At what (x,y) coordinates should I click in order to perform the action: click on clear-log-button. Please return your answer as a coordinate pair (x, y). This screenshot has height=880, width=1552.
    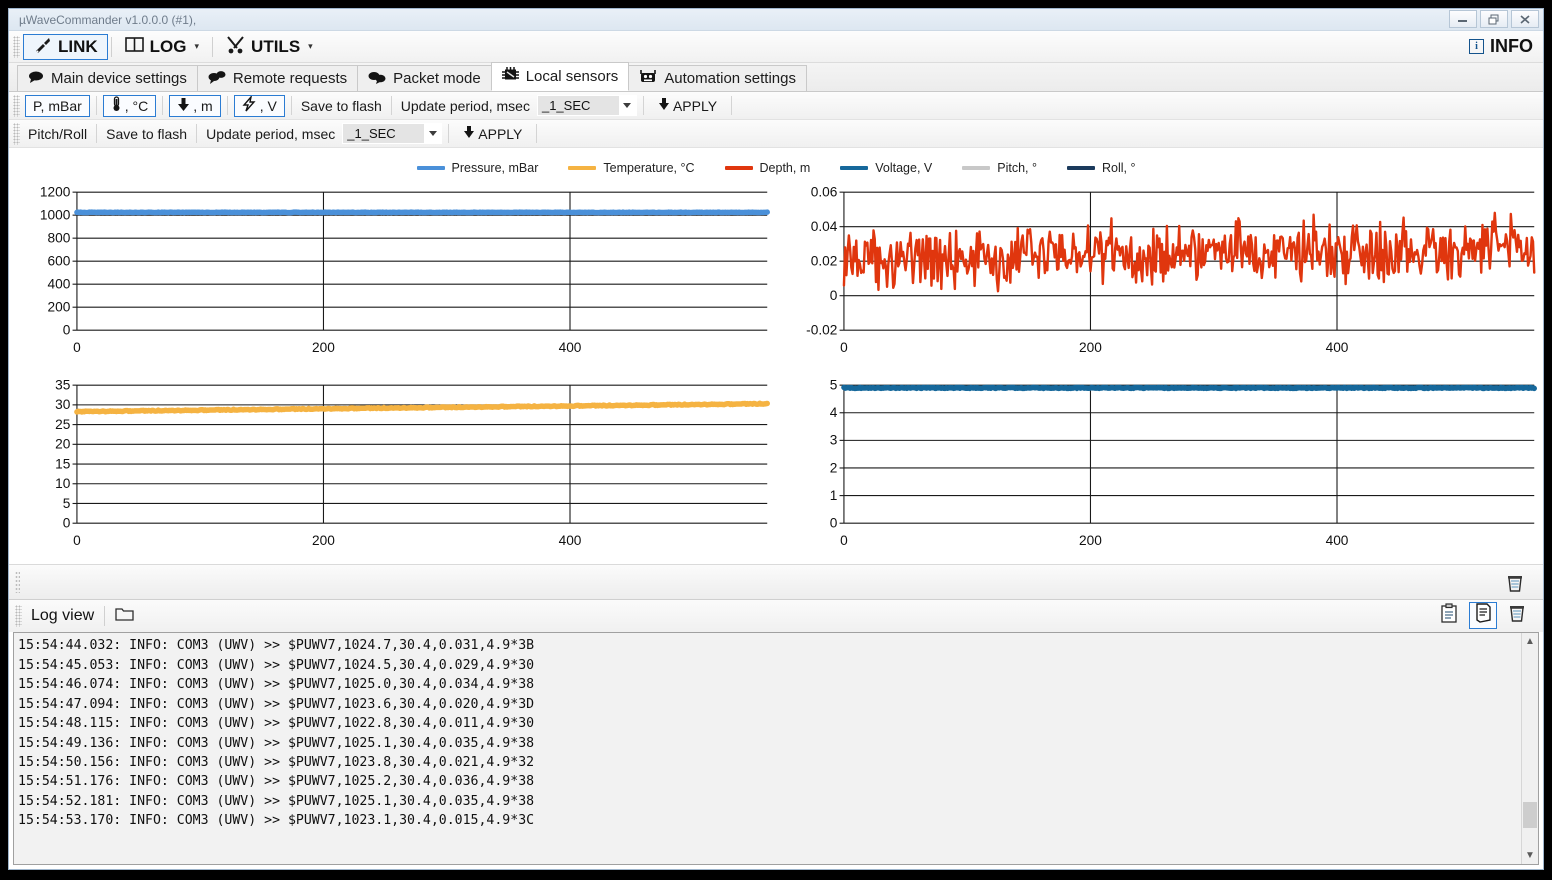
    Looking at the image, I should click on (1517, 615).